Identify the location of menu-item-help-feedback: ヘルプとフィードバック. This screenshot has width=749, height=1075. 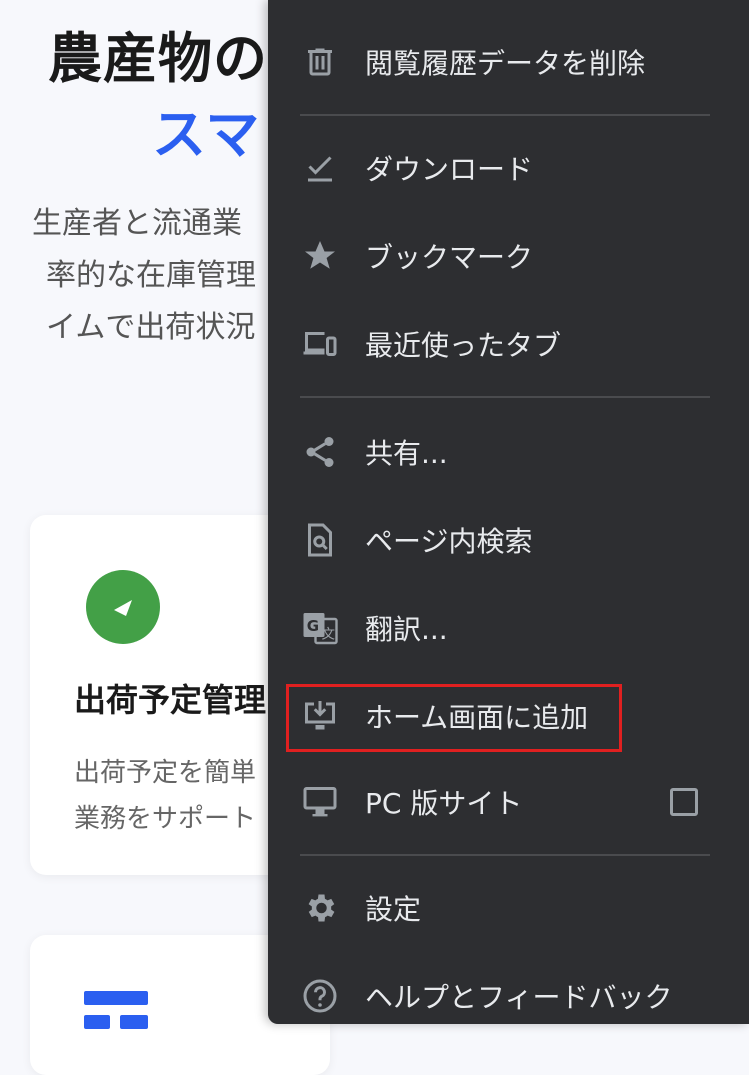
(508, 996).